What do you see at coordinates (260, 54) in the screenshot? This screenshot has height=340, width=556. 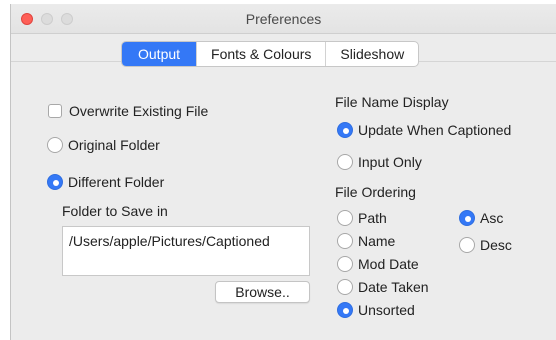 I see `tab-fonts-colours: Fonts & Colours` at bounding box center [260, 54].